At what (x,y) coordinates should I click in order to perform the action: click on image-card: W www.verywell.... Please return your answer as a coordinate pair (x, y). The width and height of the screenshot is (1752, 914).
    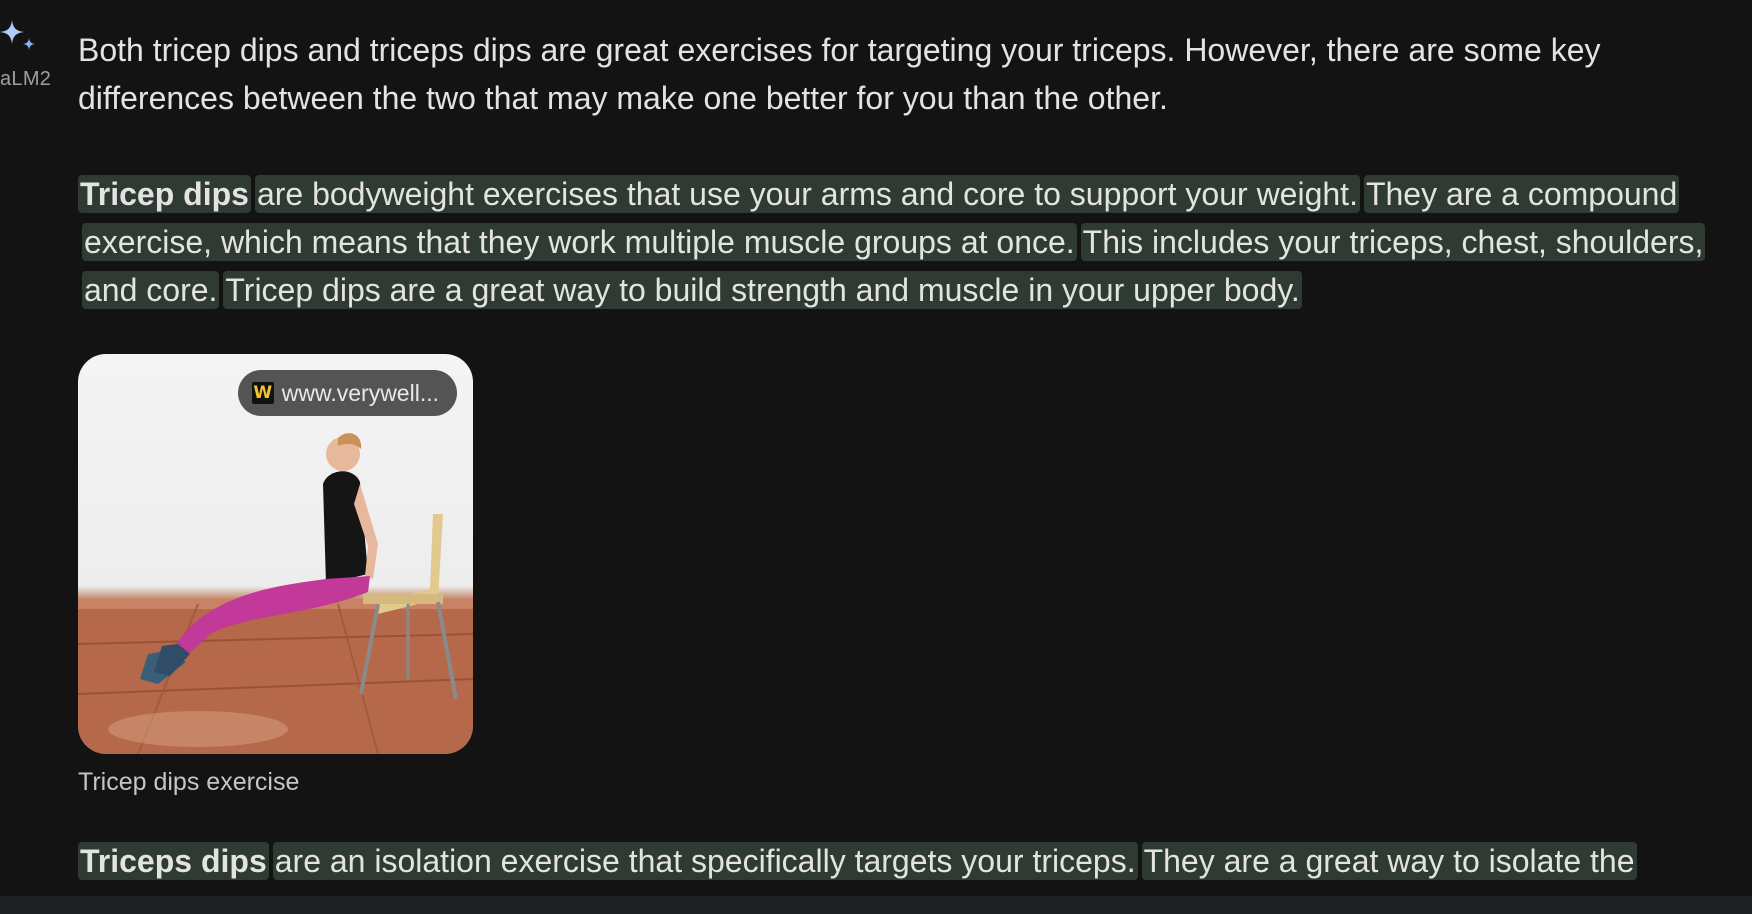
    Looking at the image, I should click on (275, 554).